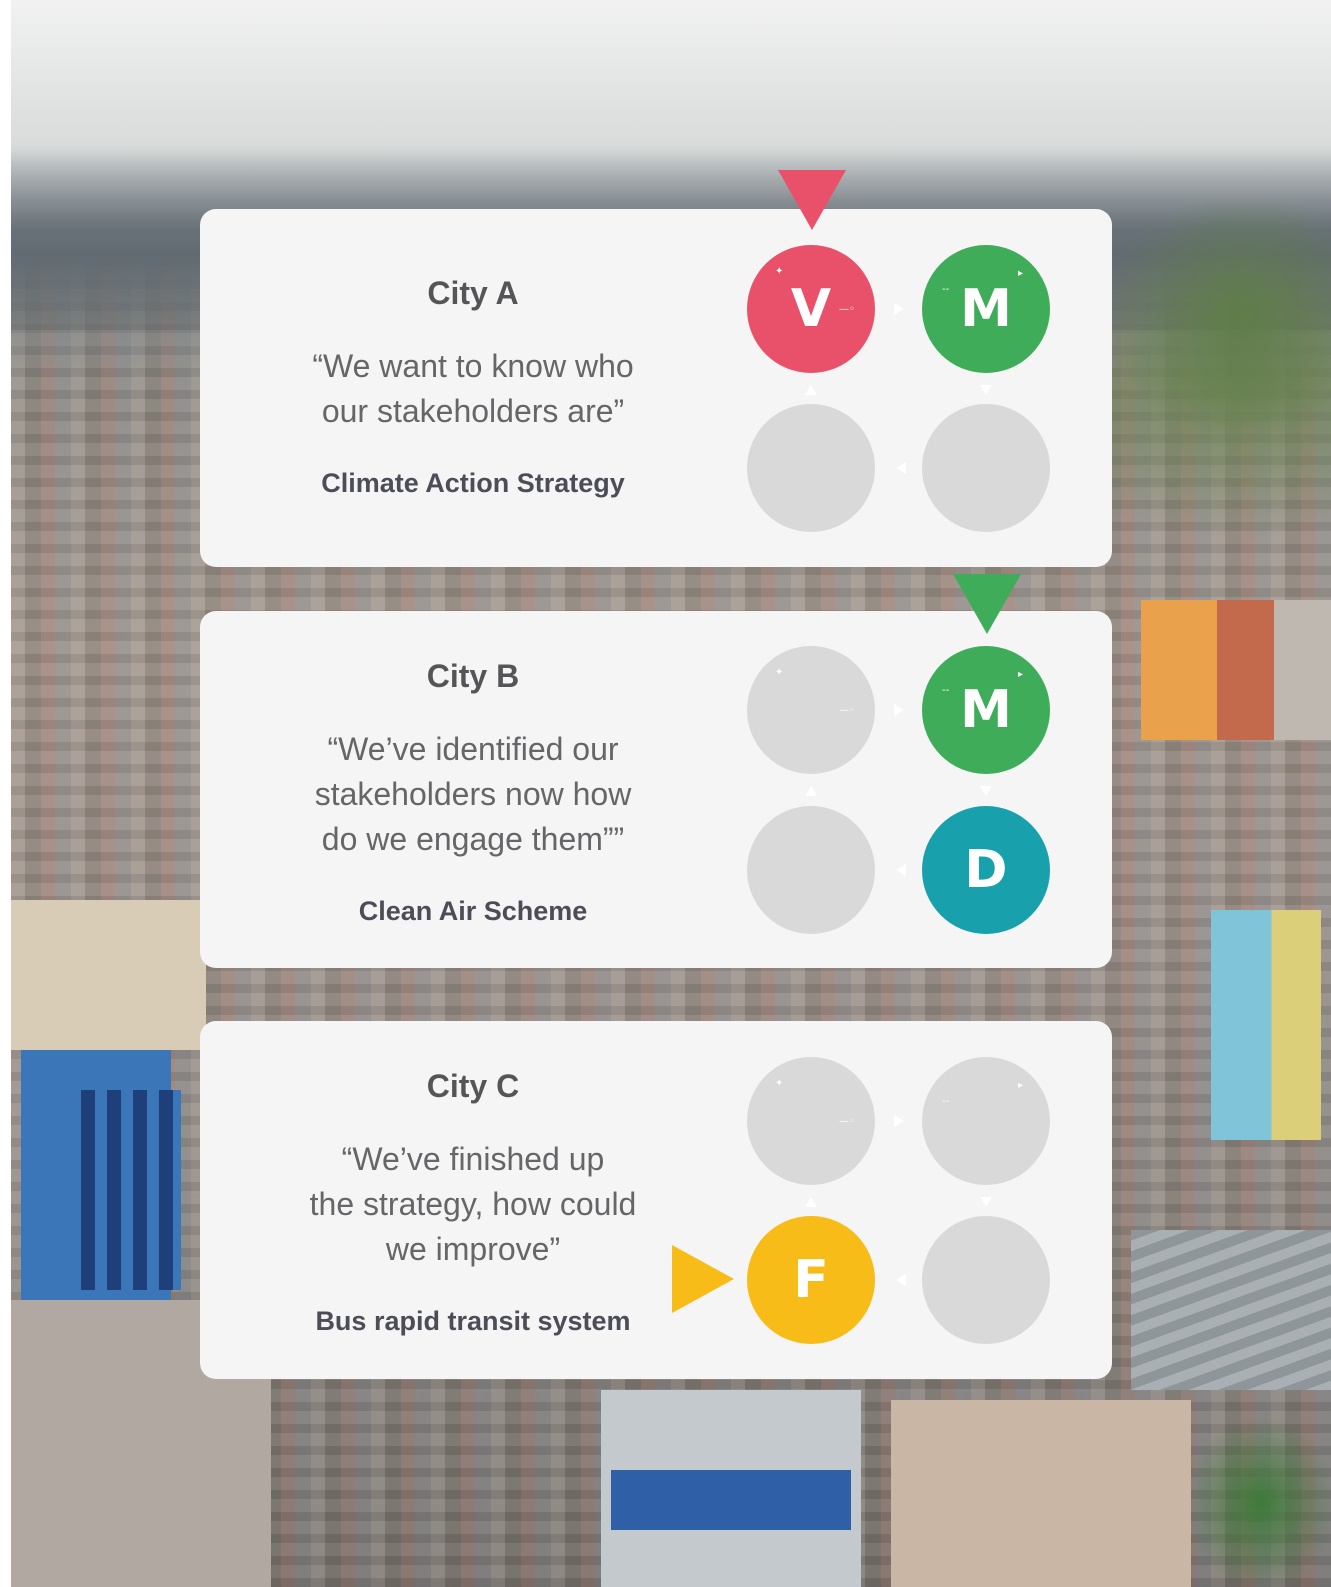 This screenshot has height=1587, width=1331. I want to click on building-right-bottom, so click(1041, 1493).